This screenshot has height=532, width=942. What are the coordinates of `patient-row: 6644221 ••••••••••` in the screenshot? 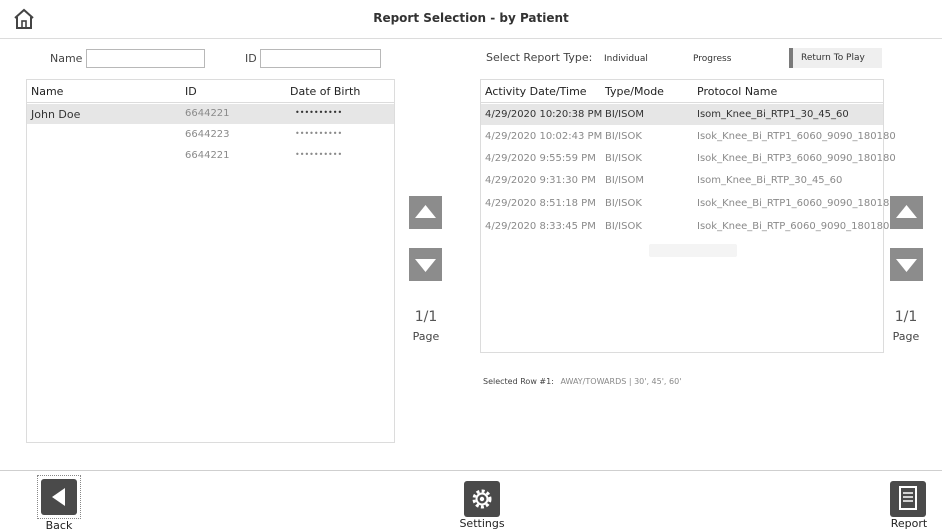 It's located at (210, 156).